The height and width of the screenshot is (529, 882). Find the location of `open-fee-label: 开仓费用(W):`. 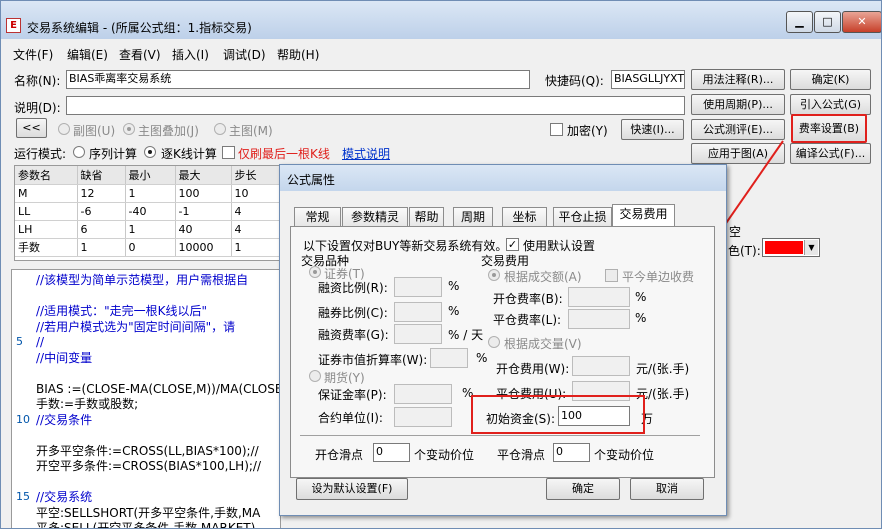

open-fee-label: 开仓费用(W): is located at coordinates (533, 369).